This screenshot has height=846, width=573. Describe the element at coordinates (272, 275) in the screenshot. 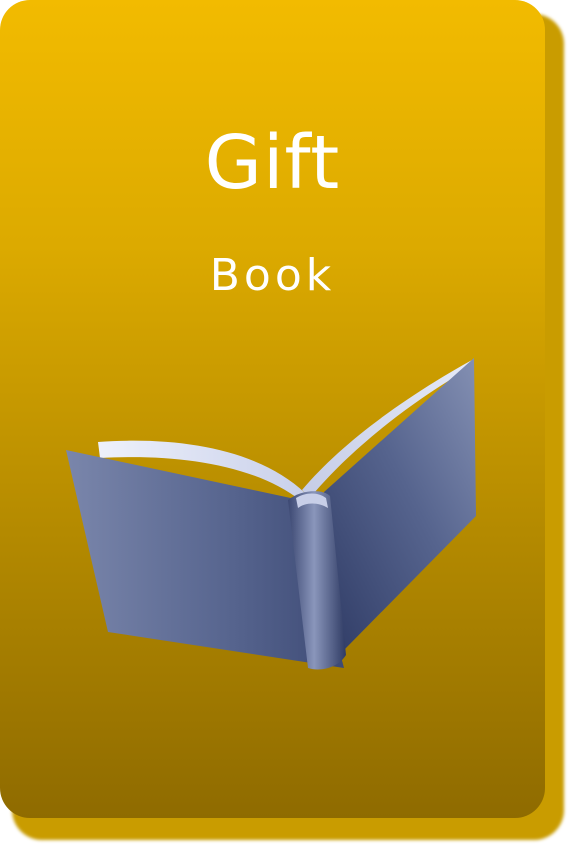

I see `card-subtitle: Book` at that location.